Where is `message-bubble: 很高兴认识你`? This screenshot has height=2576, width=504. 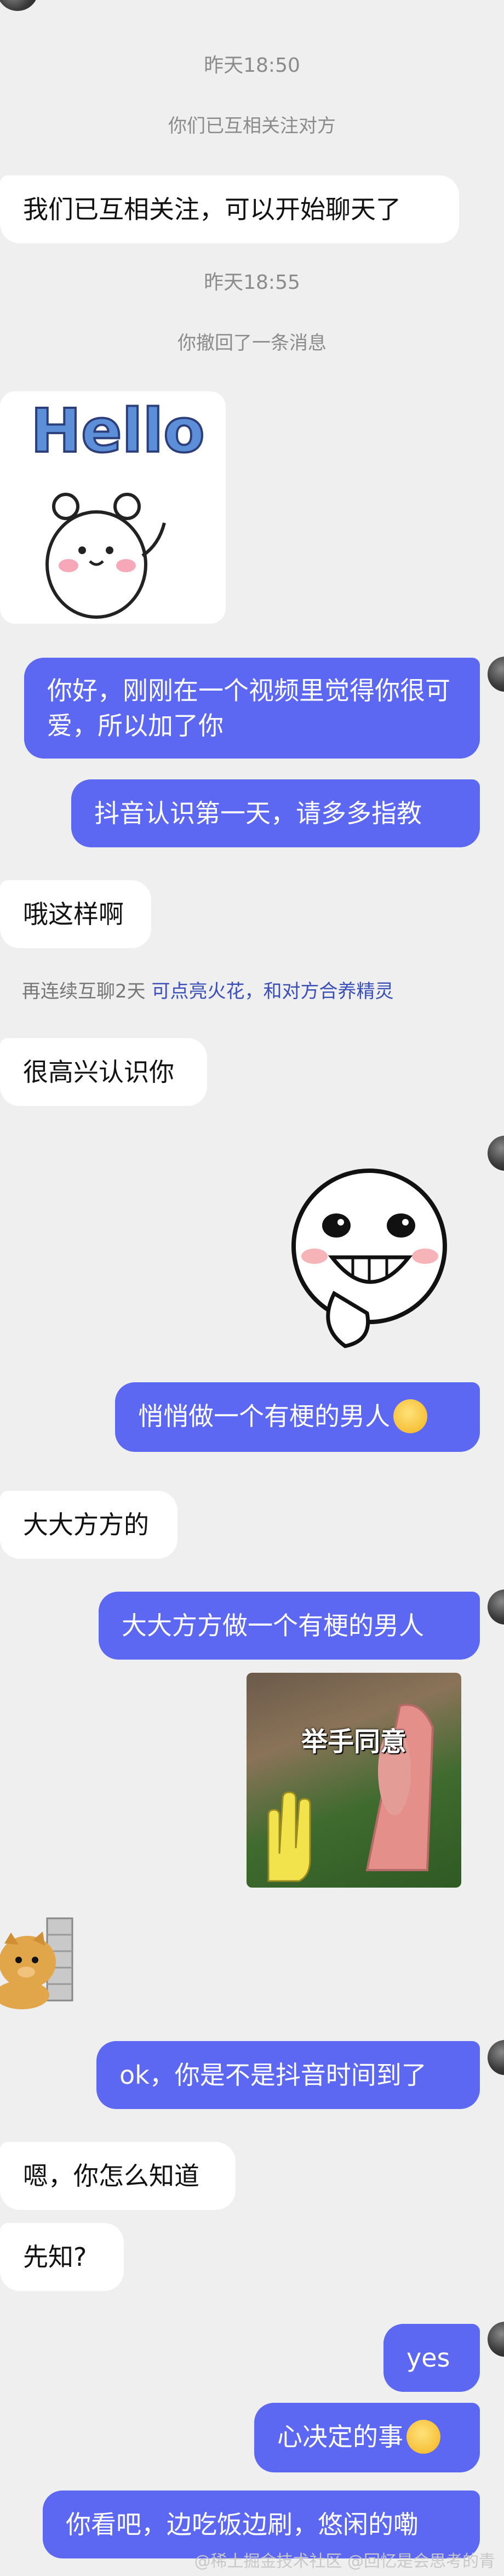 message-bubble: 很高兴认识你 is located at coordinates (103, 1072).